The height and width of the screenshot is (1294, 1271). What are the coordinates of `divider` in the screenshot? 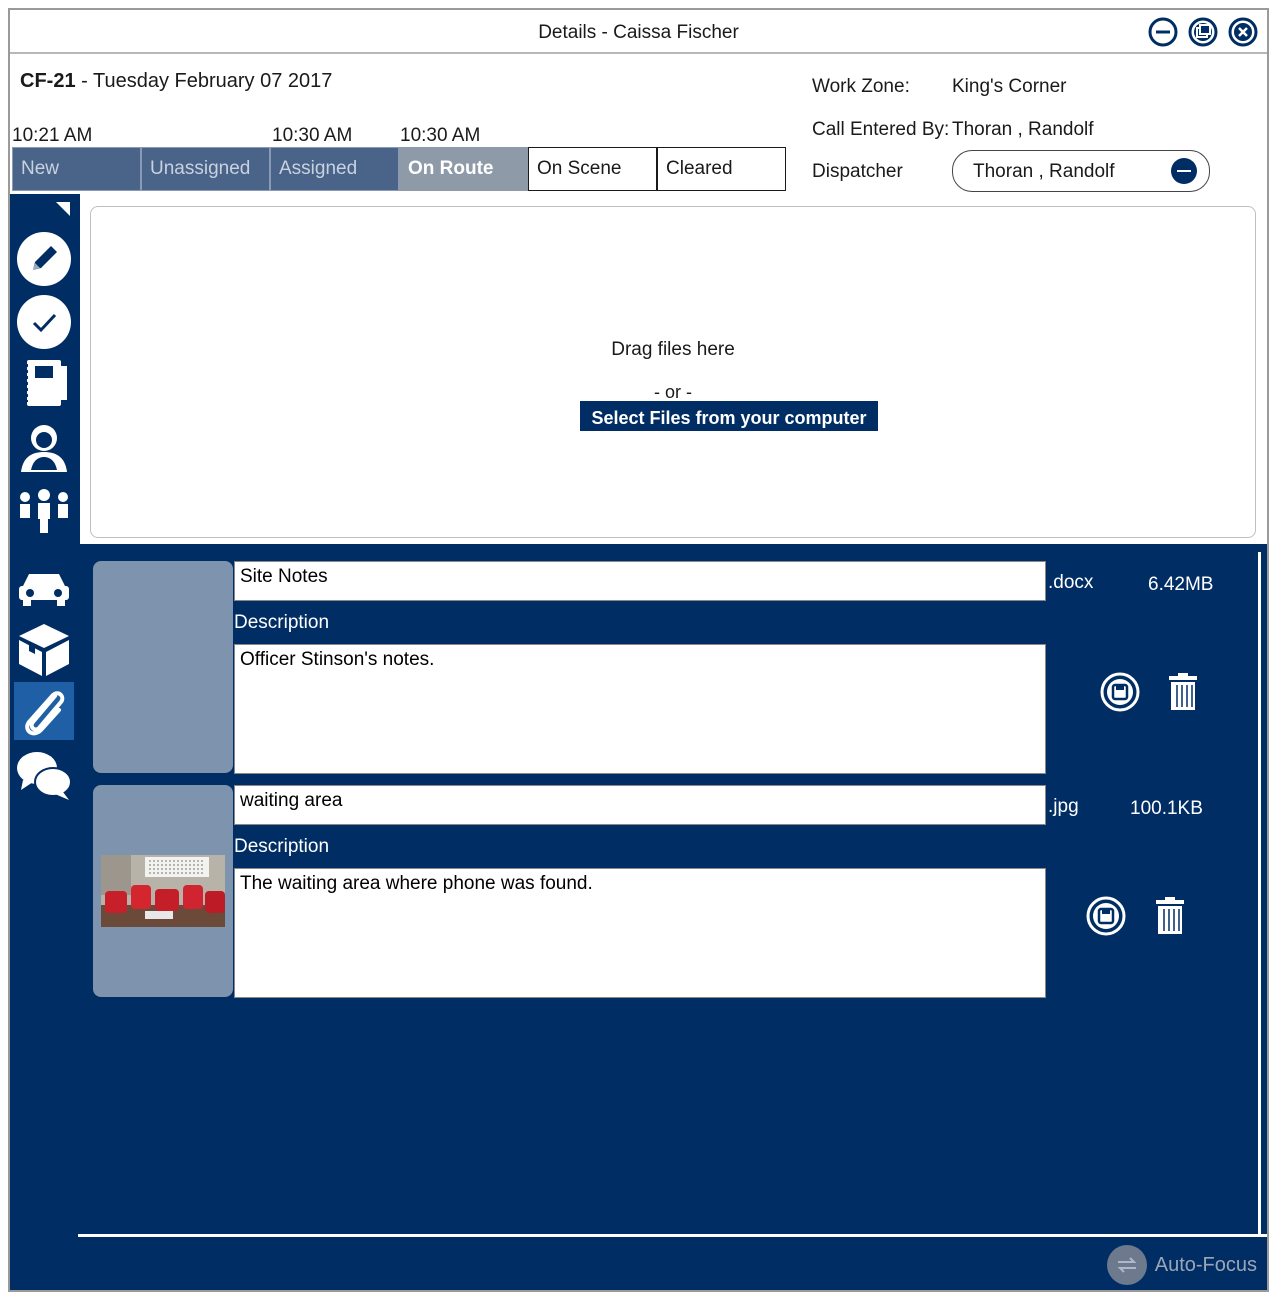 It's located at (672, 1235).